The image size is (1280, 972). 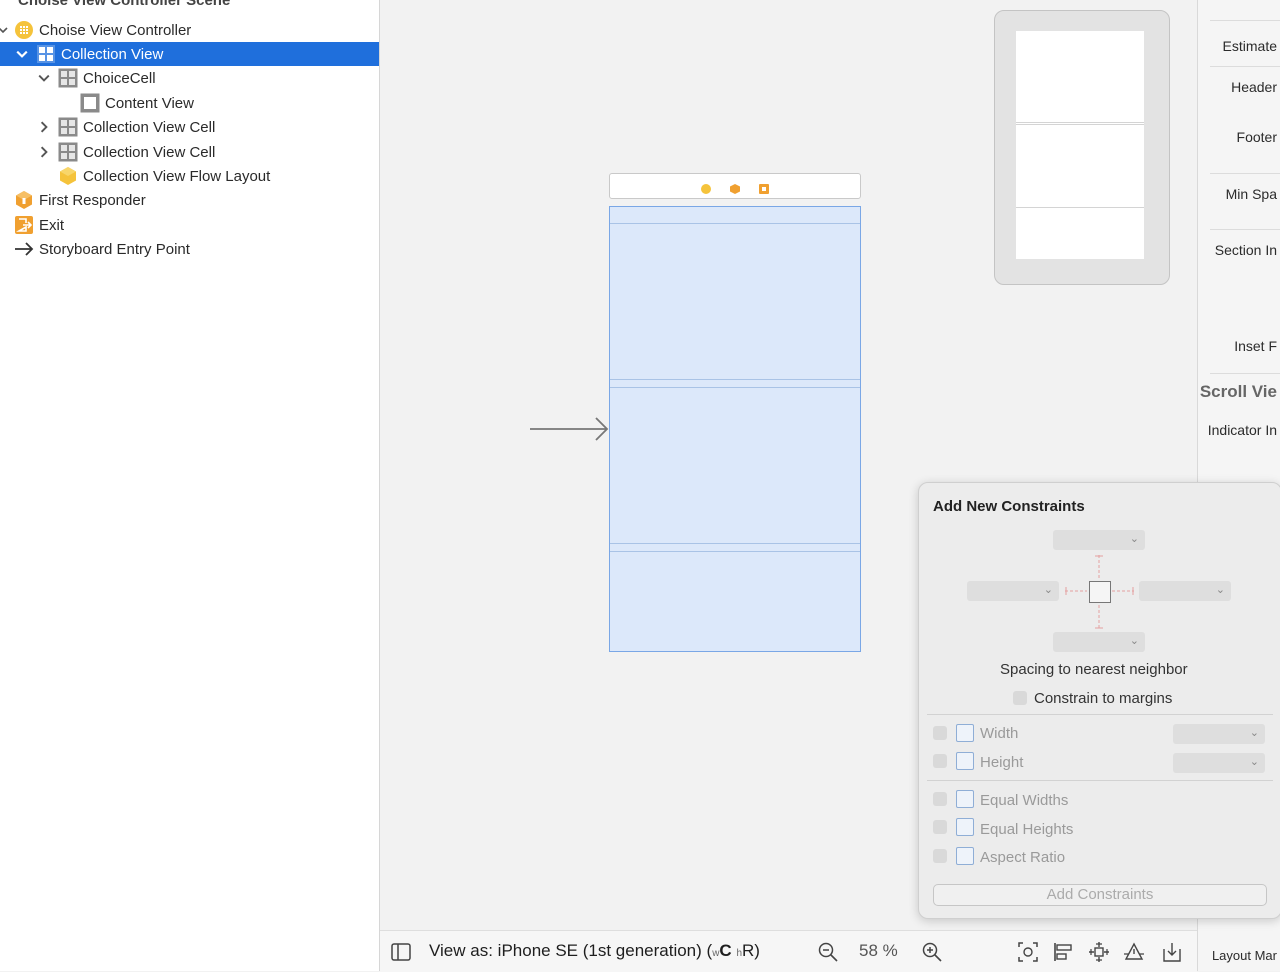 What do you see at coordinates (1100, 895) in the screenshot?
I see `add-constraints-button: Add Constraints` at bounding box center [1100, 895].